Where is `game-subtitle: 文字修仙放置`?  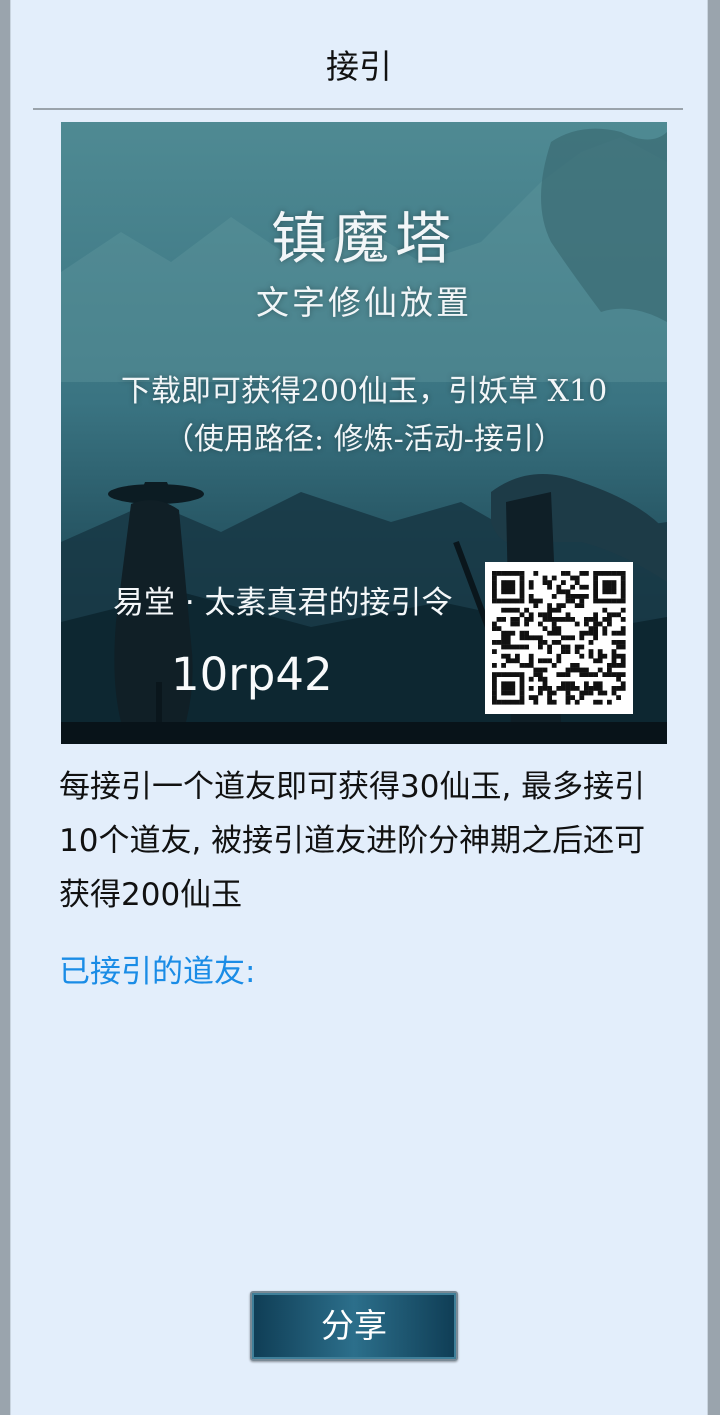 game-subtitle: 文字修仙放置 is located at coordinates (364, 302).